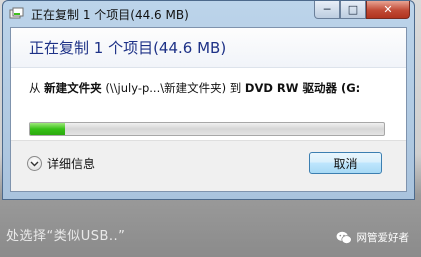 The image size is (421, 257). What do you see at coordinates (353, 10) in the screenshot?
I see `maximize-button: □` at bounding box center [353, 10].